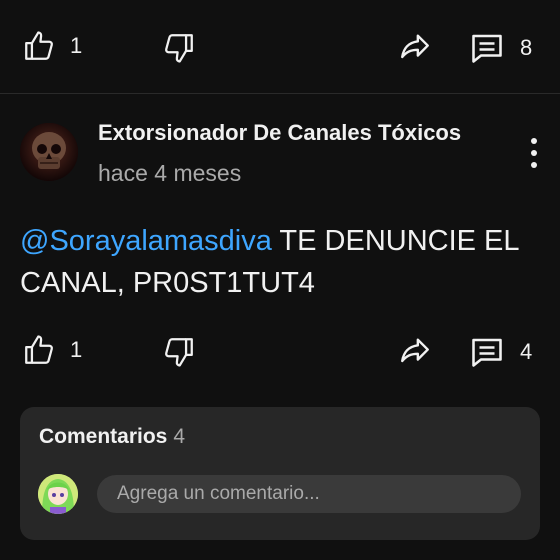 Image resolution: width=560 pixels, height=560 pixels. I want to click on comment-reply-count: 4, so click(526, 351).